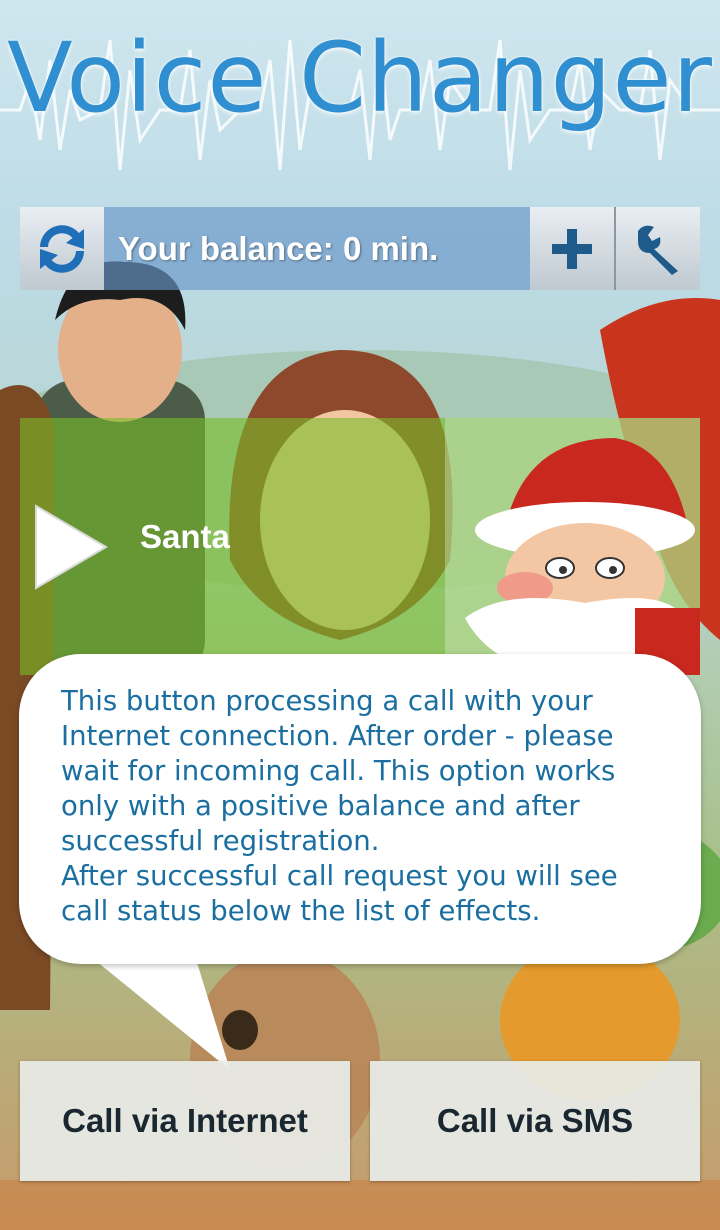 Image resolution: width=720 pixels, height=1230 pixels. I want to click on settings-button, so click(657, 248).